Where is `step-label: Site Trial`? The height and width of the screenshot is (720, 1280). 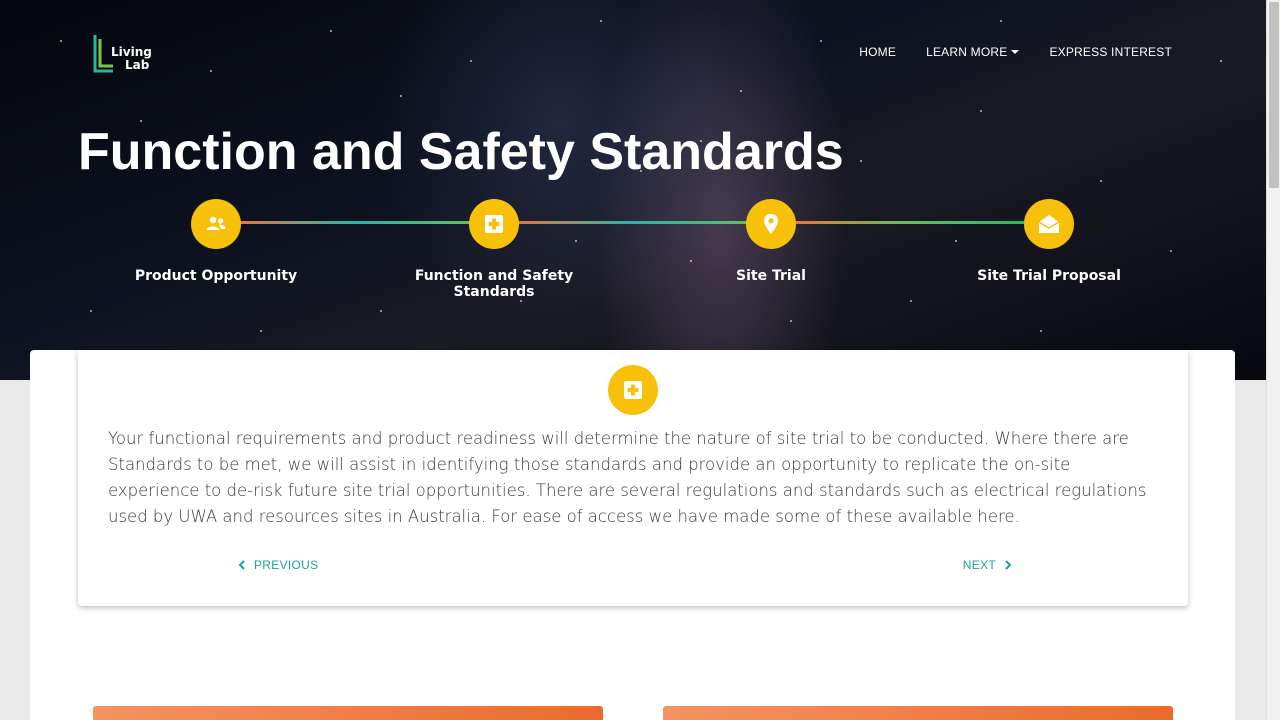
step-label: Site Trial is located at coordinates (771, 276).